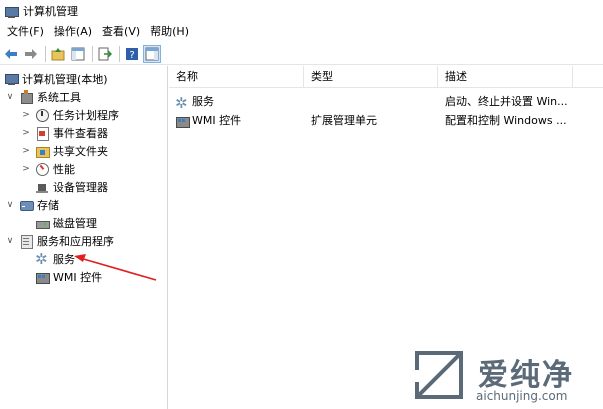 The image size is (603, 409). What do you see at coordinates (344, 120) in the screenshot?
I see `cell-type: 扩展管理单元` at bounding box center [344, 120].